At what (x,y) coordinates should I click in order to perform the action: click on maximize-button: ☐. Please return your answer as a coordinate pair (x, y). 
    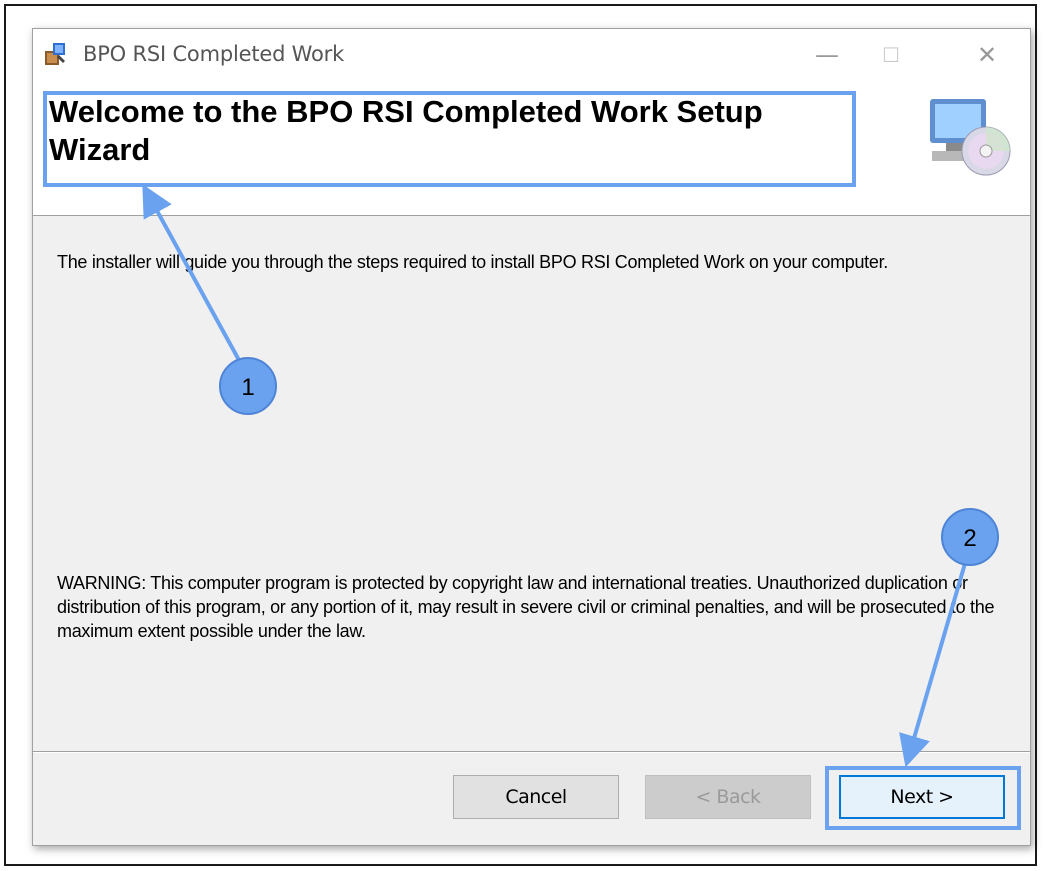
    Looking at the image, I should click on (891, 55).